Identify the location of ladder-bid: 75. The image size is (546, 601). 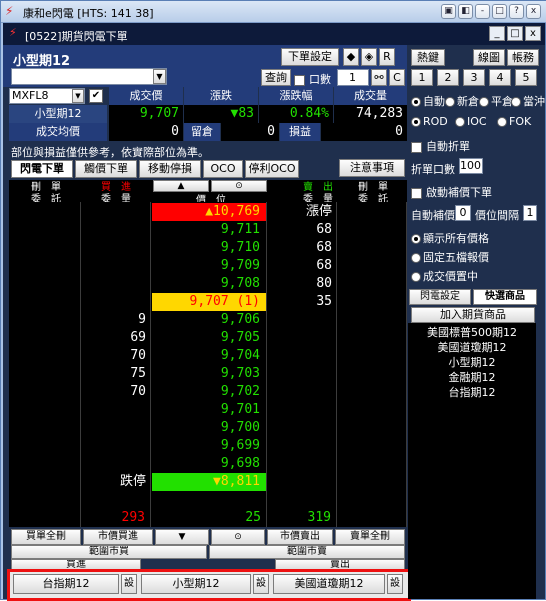
(116, 374).